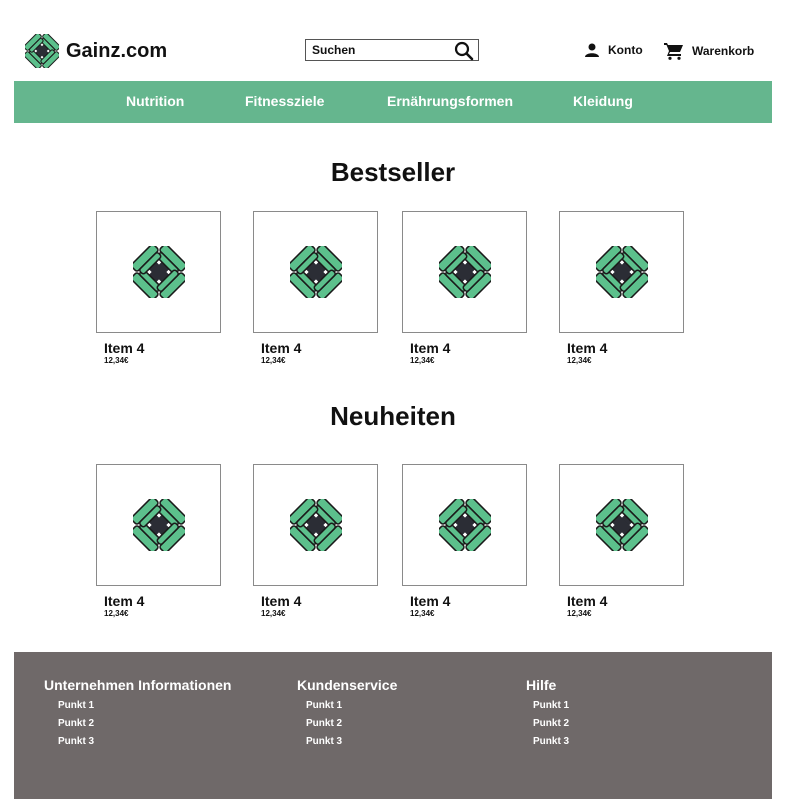  I want to click on cart-icon, so click(673, 51).